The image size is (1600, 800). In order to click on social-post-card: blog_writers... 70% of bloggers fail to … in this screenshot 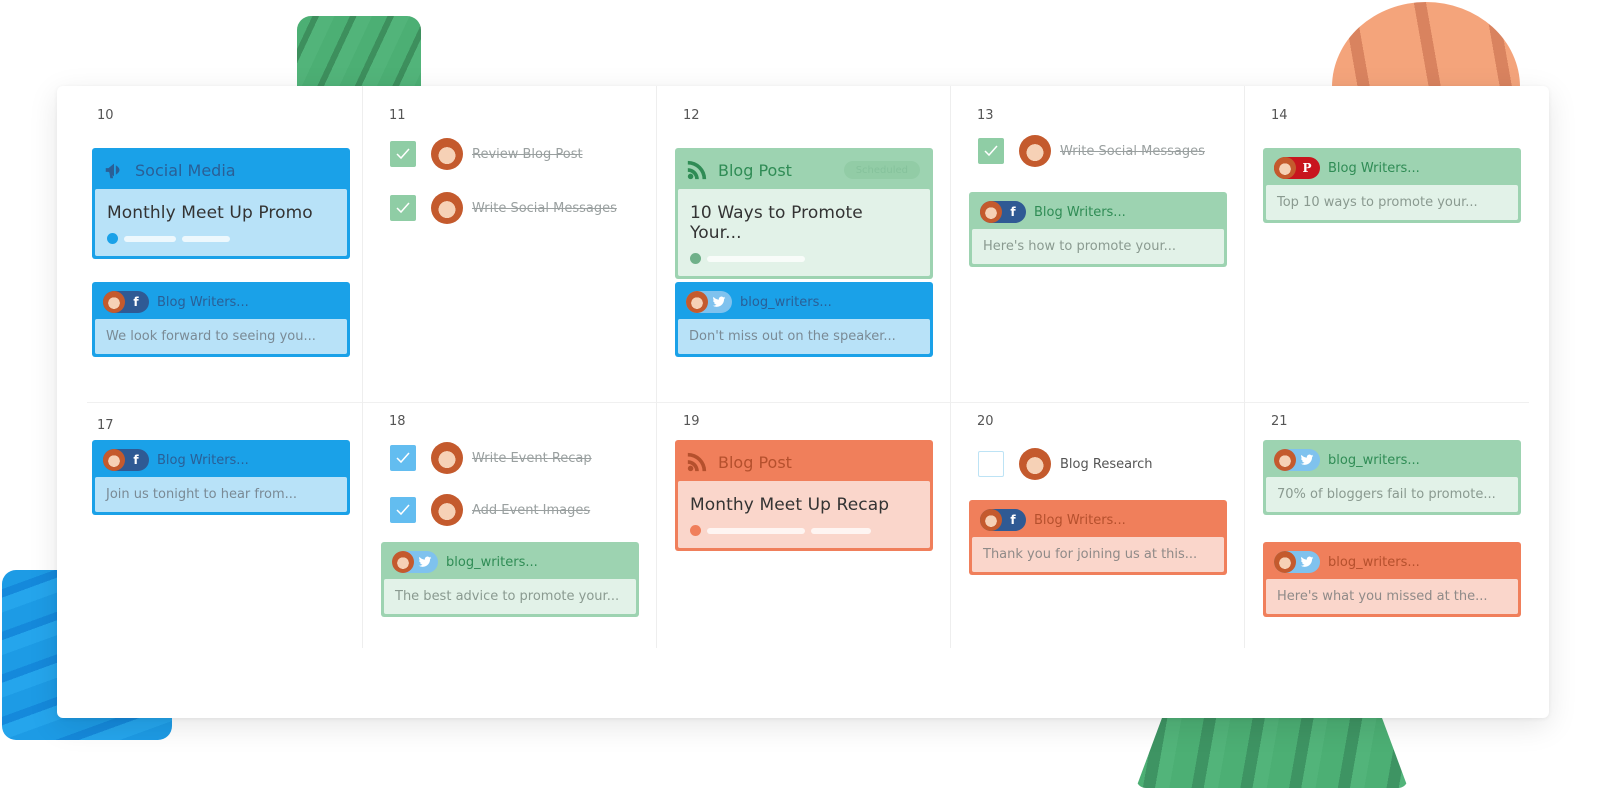, I will do `click(1392, 477)`.